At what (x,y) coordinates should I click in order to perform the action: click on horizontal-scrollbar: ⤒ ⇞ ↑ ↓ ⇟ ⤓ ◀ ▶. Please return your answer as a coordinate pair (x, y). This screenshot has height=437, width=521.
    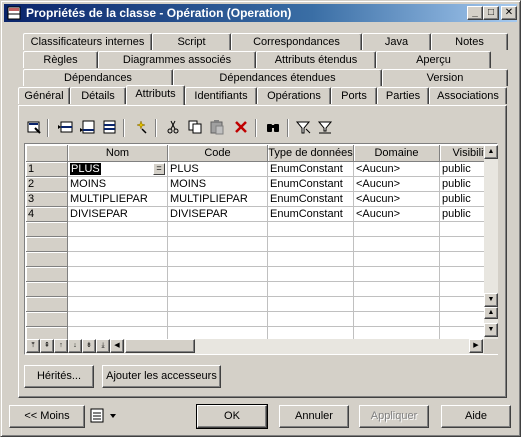
    Looking at the image, I should click on (255, 346).